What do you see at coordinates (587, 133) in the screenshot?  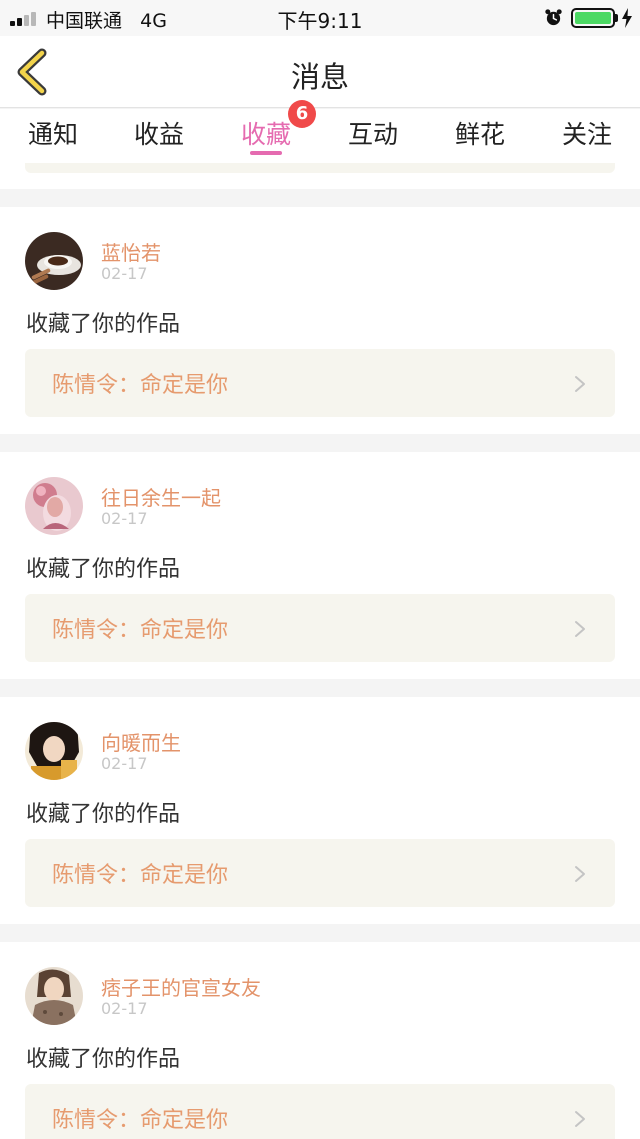 I see `tab-follows: 关注` at bounding box center [587, 133].